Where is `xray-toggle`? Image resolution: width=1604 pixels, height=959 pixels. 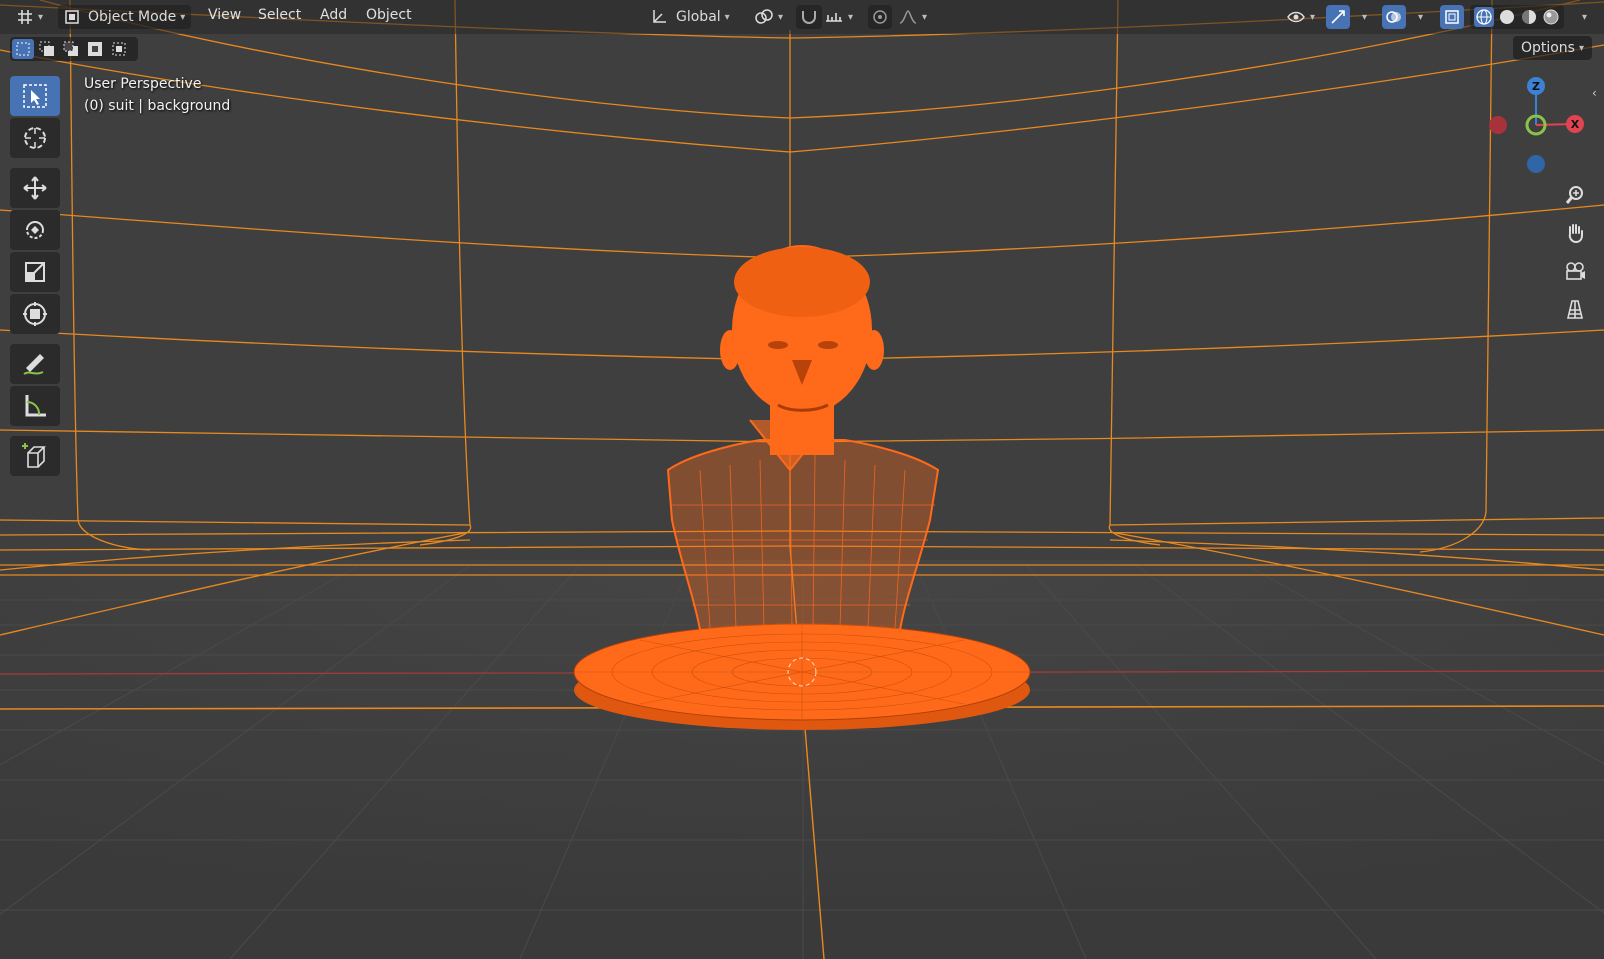 xray-toggle is located at coordinates (1452, 17).